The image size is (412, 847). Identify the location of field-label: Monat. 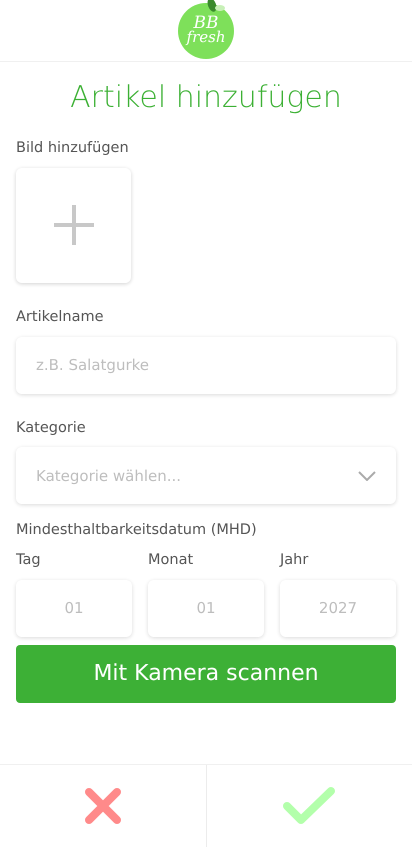
(171, 560).